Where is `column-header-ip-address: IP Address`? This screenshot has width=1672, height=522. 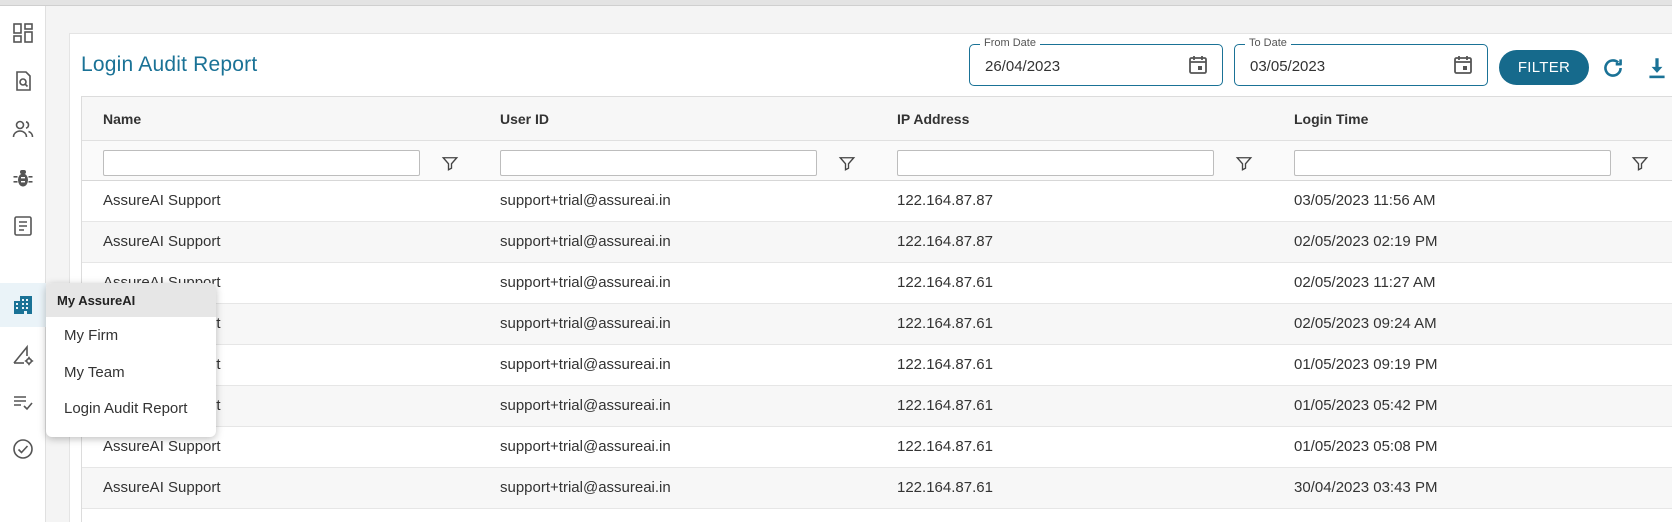
column-header-ip-address: IP Address is located at coordinates (933, 119).